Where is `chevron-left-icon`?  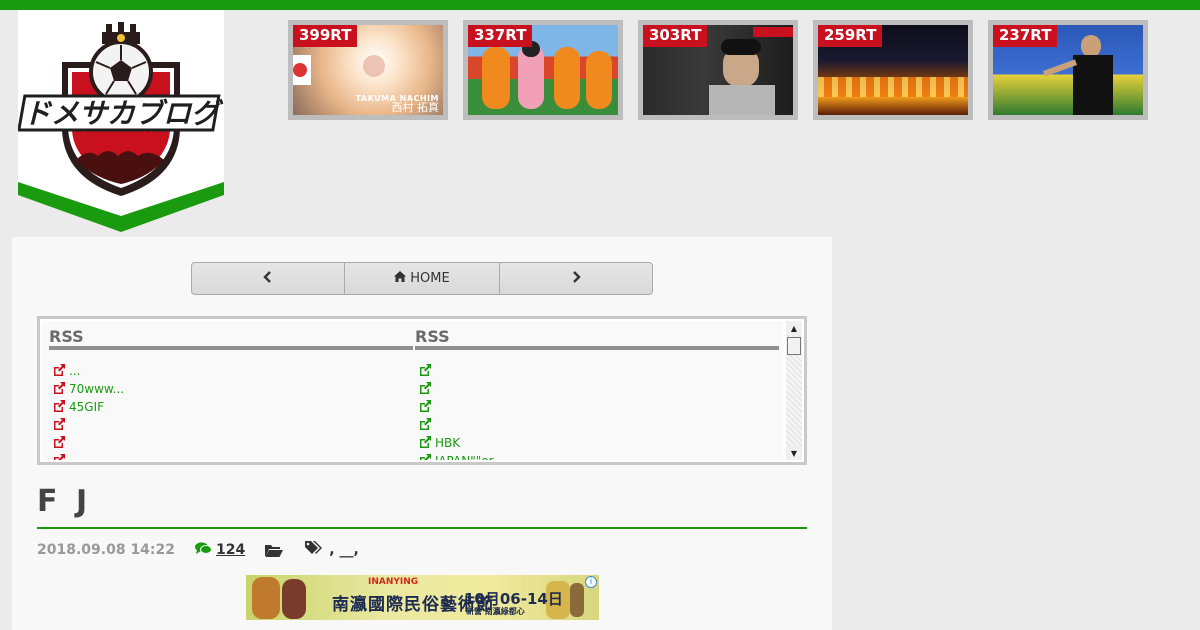 chevron-left-icon is located at coordinates (268, 278).